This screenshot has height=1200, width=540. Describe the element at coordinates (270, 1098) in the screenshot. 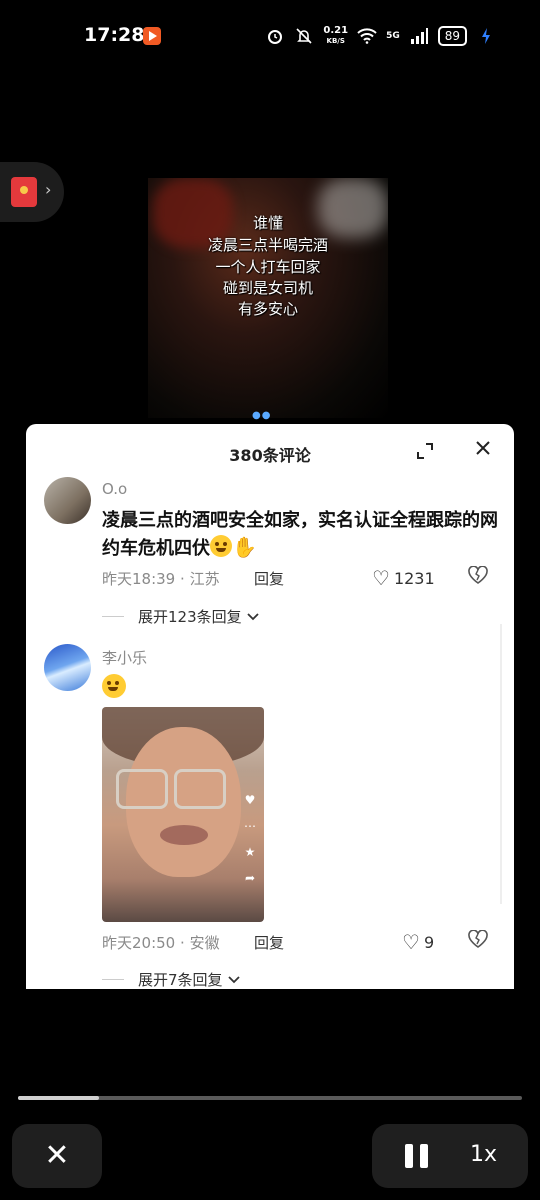

I see `playback-progress-bar` at that location.